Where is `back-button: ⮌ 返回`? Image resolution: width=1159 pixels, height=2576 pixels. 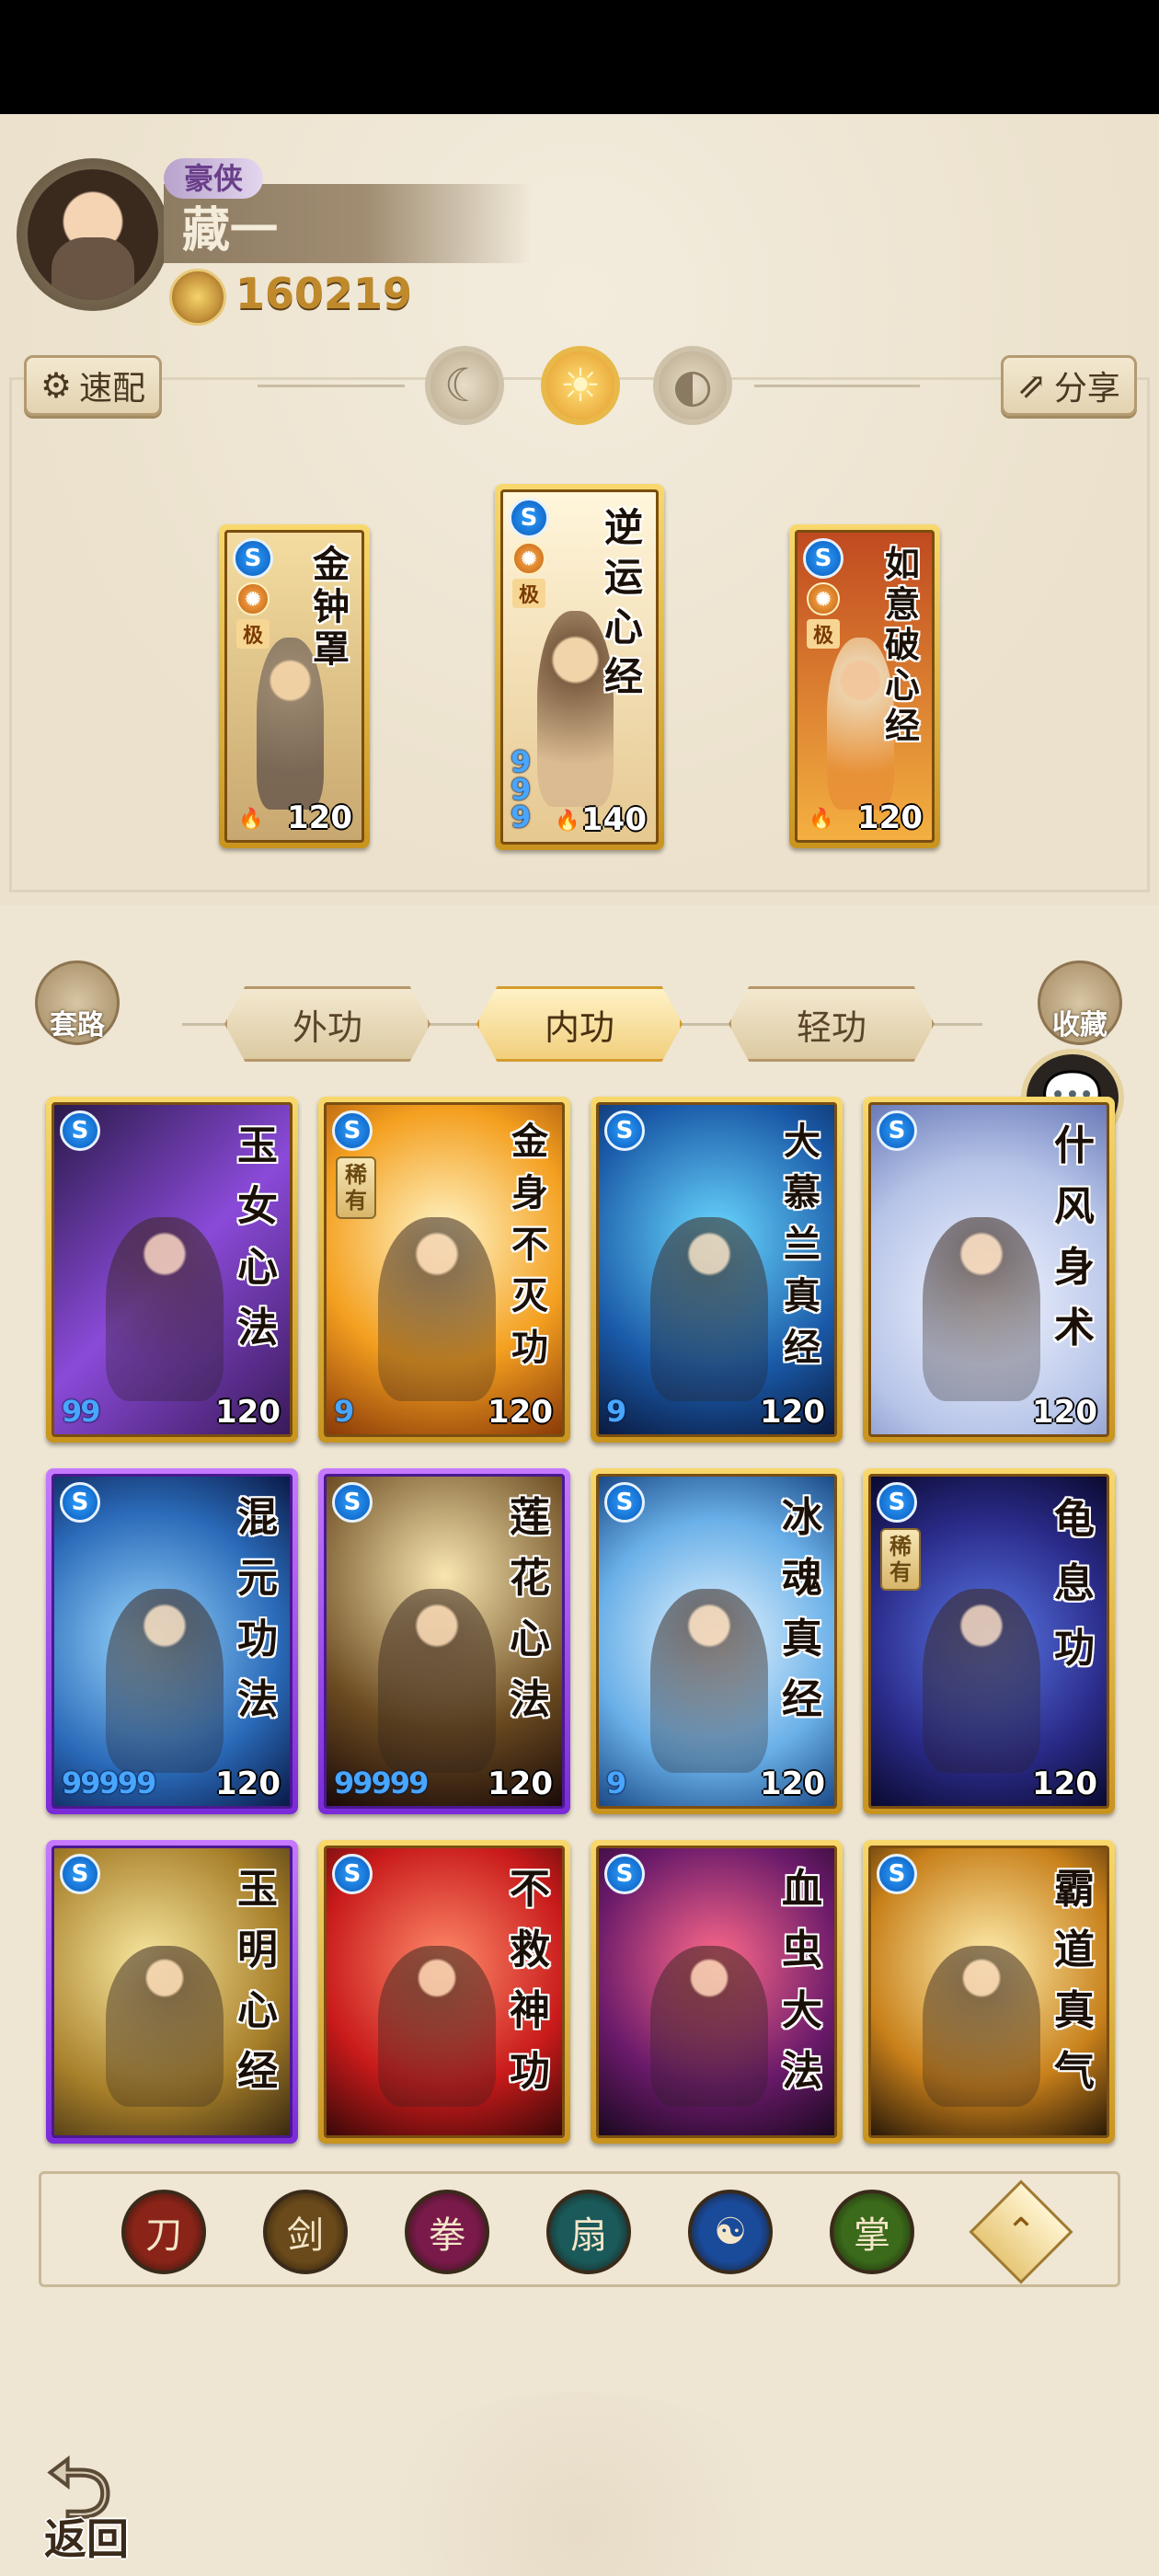
back-button: ⮌ 返回 is located at coordinates (96, 2496).